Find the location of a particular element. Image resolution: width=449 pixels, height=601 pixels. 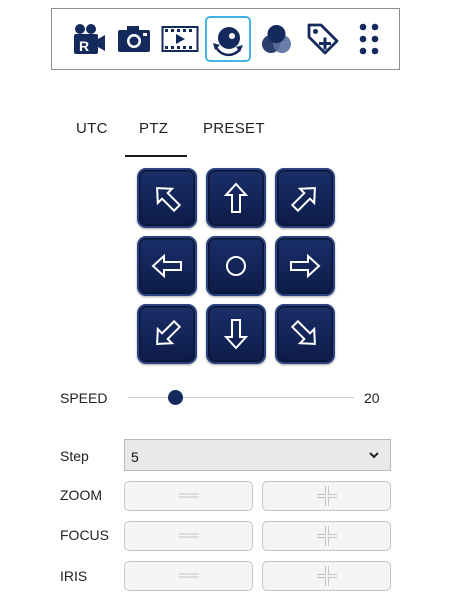

arrow-up-icon is located at coordinates (236, 197).